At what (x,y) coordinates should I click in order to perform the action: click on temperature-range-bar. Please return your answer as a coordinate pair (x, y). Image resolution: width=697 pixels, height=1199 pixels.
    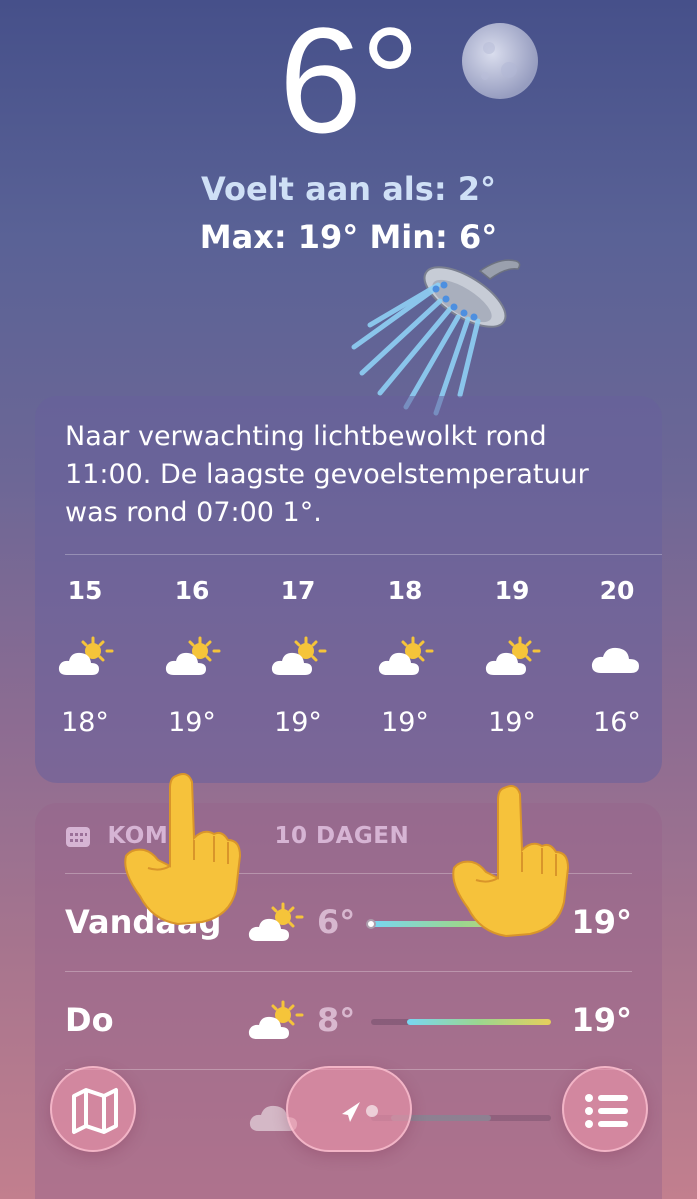
    Looking at the image, I should click on (461, 1022).